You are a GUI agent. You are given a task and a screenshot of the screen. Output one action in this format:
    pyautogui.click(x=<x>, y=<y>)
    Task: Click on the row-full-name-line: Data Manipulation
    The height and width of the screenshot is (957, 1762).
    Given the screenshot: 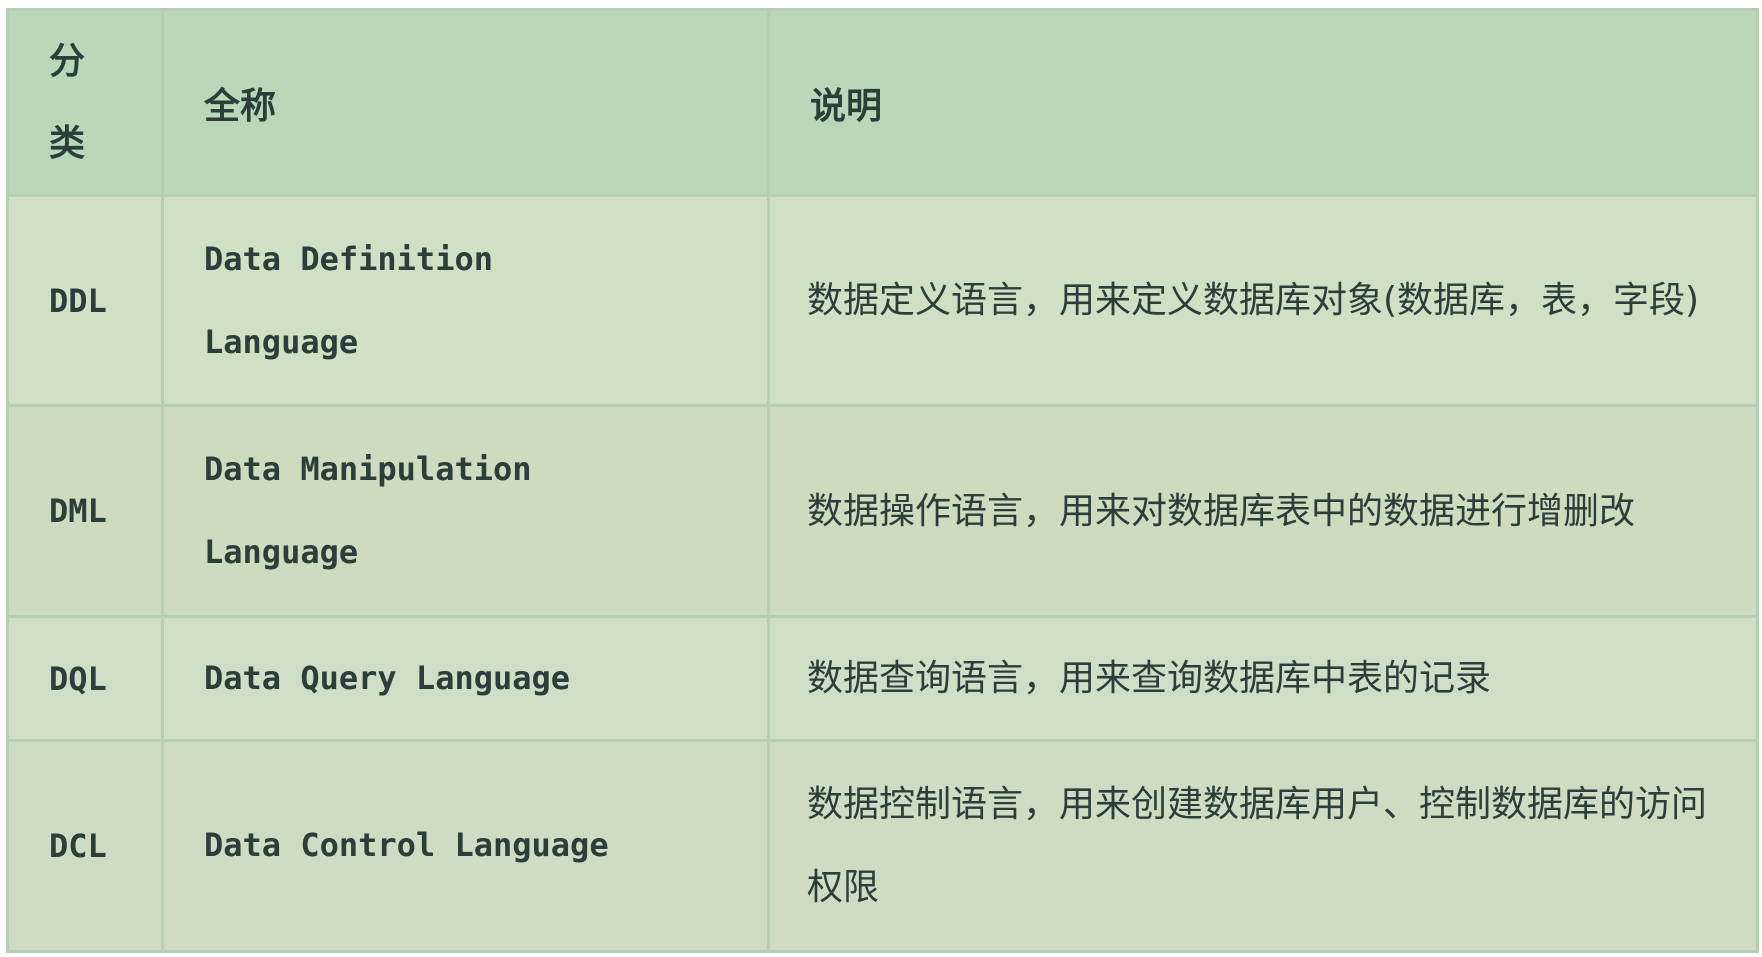 What is the action you would take?
    pyautogui.click(x=368, y=469)
    